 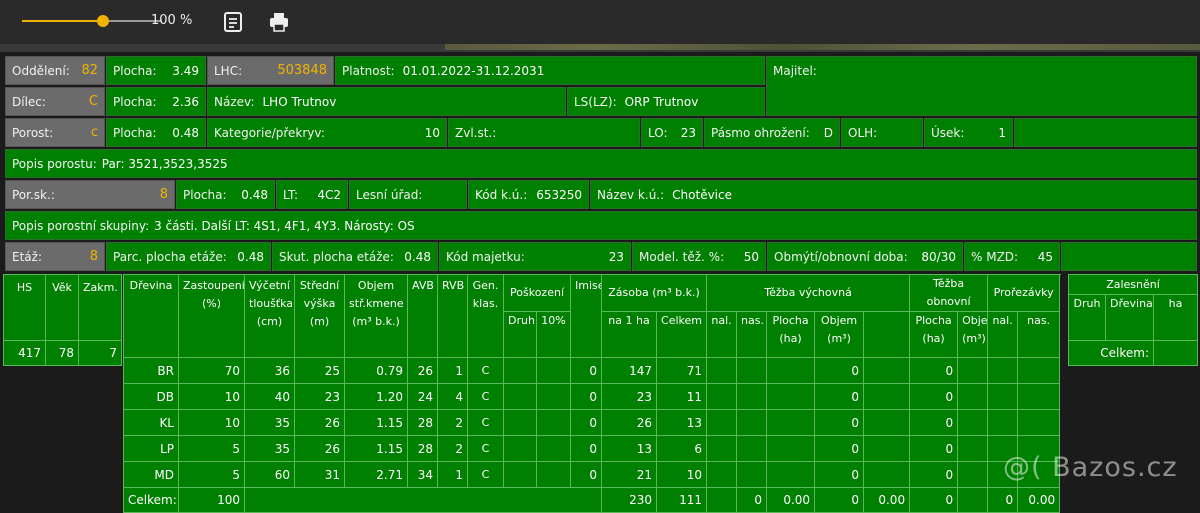 I want to click on lesni-urad-field: Lesní úřad:, so click(x=408, y=194).